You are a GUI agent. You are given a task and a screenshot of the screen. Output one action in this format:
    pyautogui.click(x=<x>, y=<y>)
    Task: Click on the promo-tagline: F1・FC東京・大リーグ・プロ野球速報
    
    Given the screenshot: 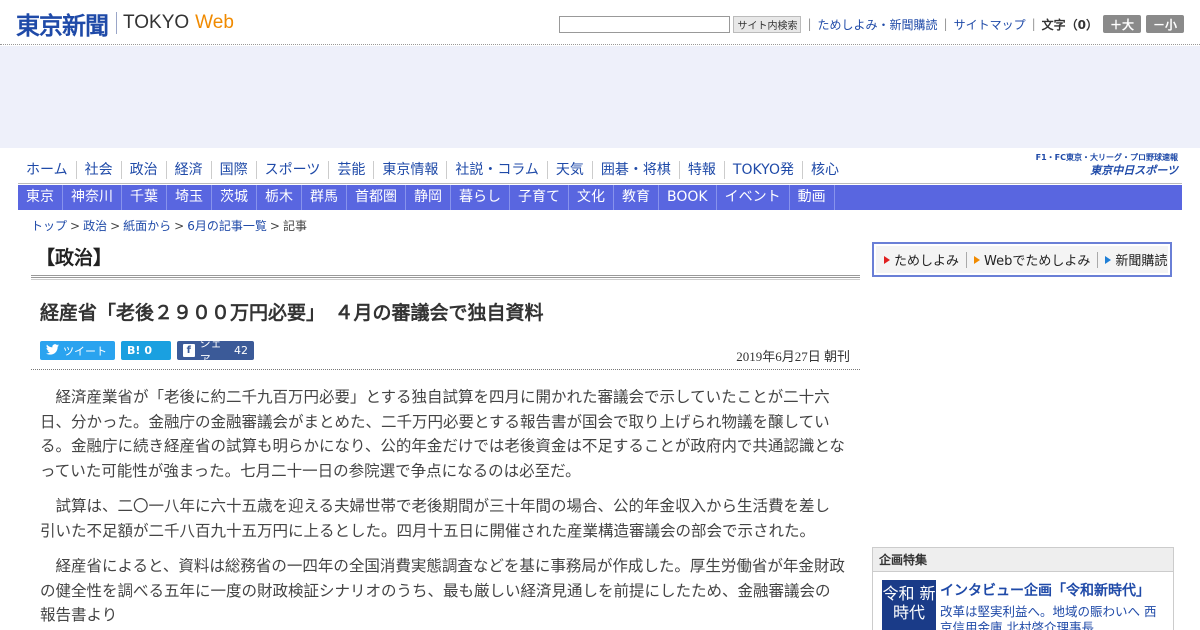 What is the action you would take?
    pyautogui.click(x=1106, y=157)
    